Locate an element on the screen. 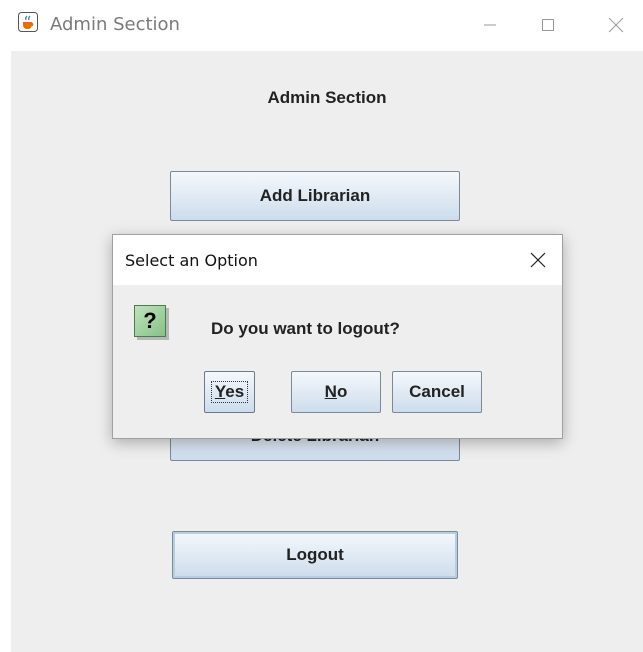 The width and height of the screenshot is (643, 652). dialog-message: Do you want to logout? is located at coordinates (305, 328).